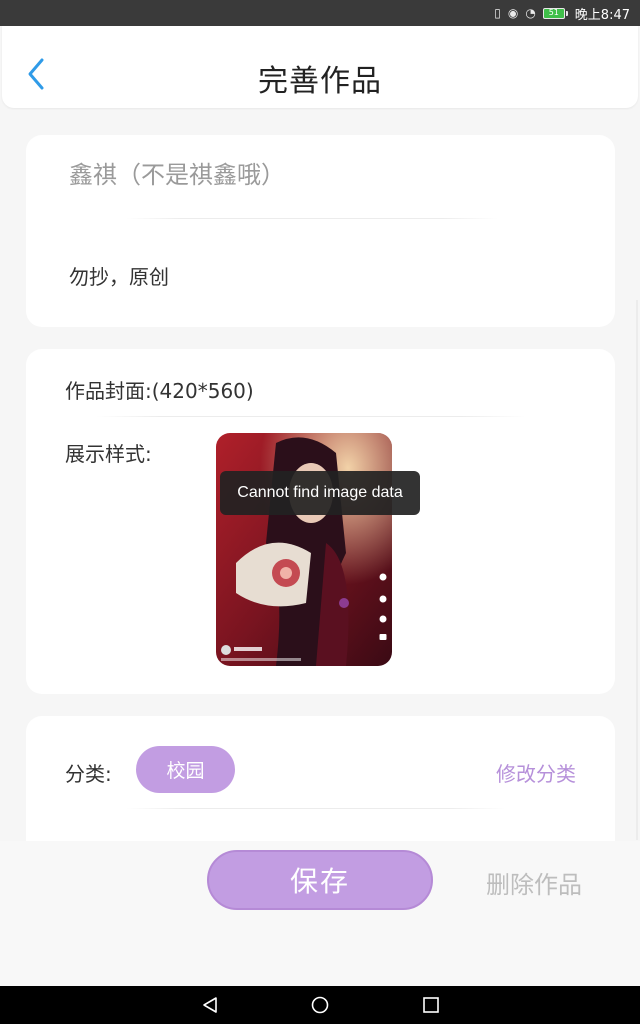 Image resolution: width=640 pixels, height=1024 pixels. What do you see at coordinates (637, 570) in the screenshot?
I see `scroll-edge` at bounding box center [637, 570].